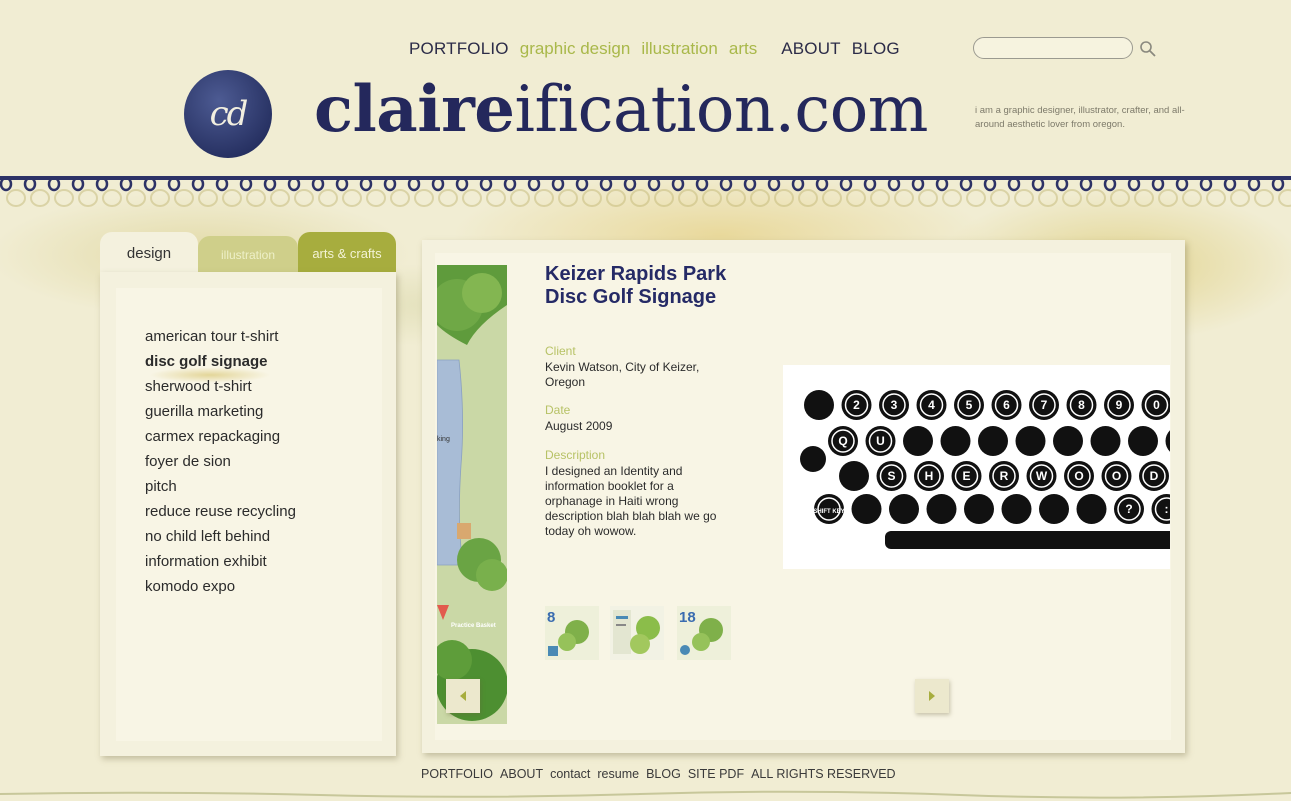 This screenshot has height=801, width=1291. What do you see at coordinates (1148, 48) in the screenshot?
I see `search-icon` at bounding box center [1148, 48].